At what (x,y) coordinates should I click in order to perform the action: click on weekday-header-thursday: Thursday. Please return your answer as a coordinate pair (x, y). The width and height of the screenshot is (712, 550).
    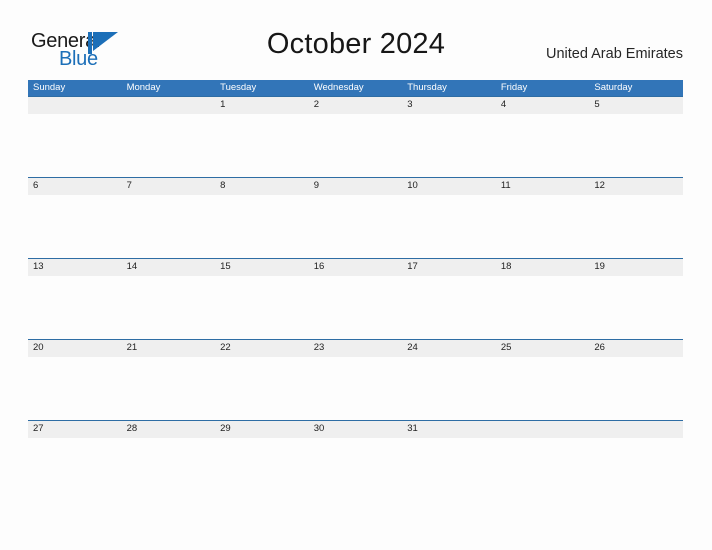
    Looking at the image, I should click on (427, 87).